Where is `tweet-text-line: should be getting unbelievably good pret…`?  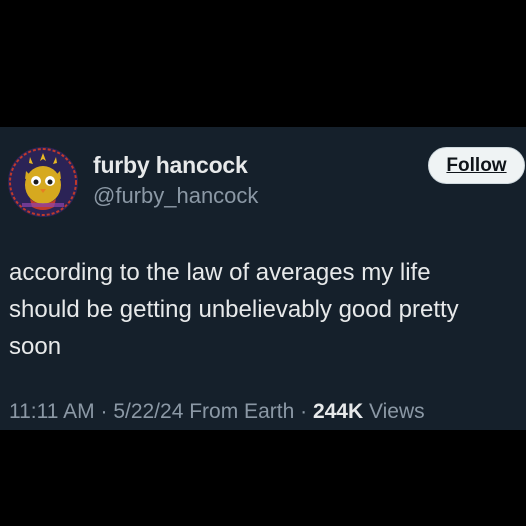 tweet-text-line: should be getting unbelievably good pret… is located at coordinates (234, 309).